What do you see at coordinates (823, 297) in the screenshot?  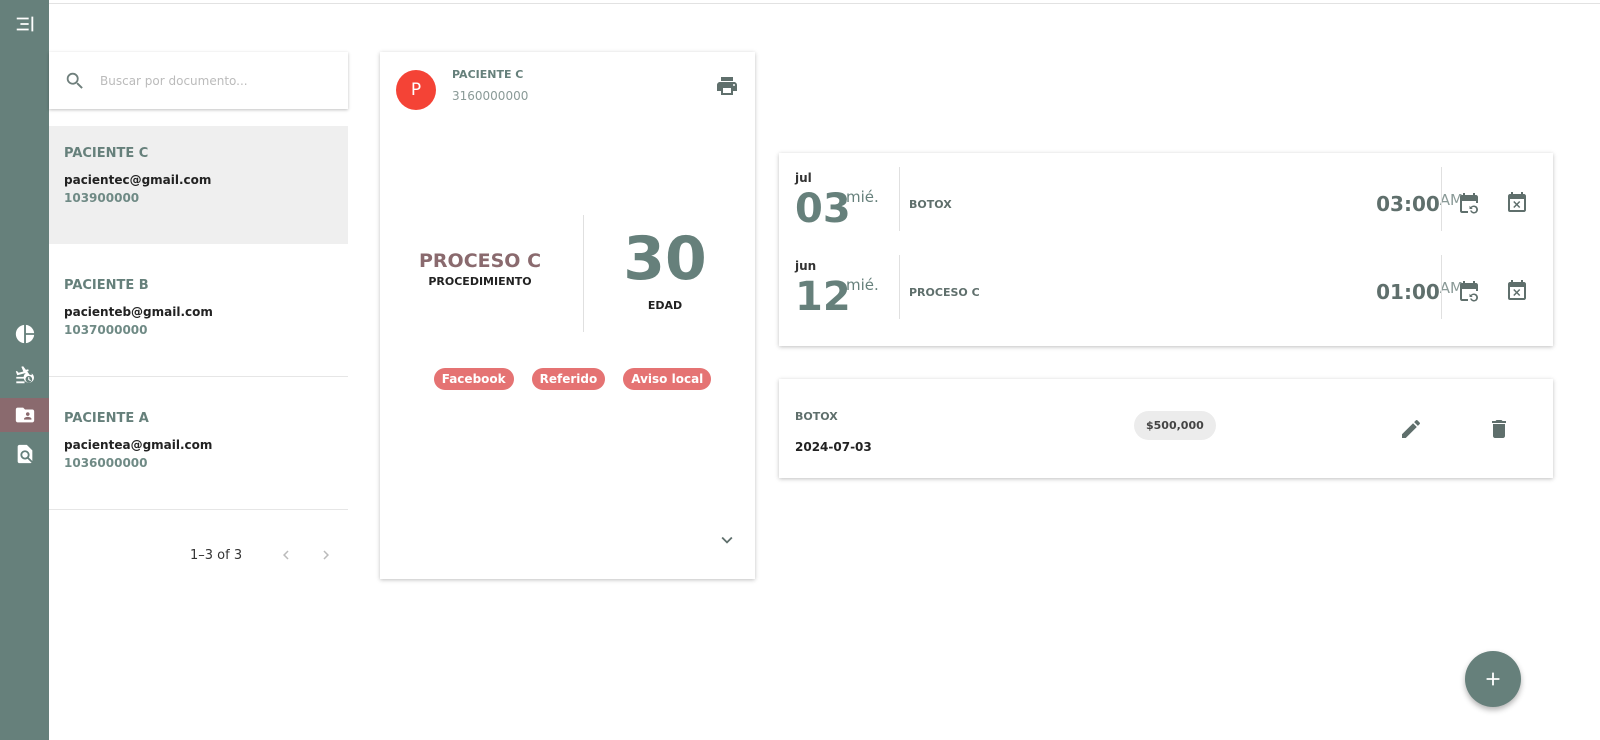 I see `appointment-day: 12` at bounding box center [823, 297].